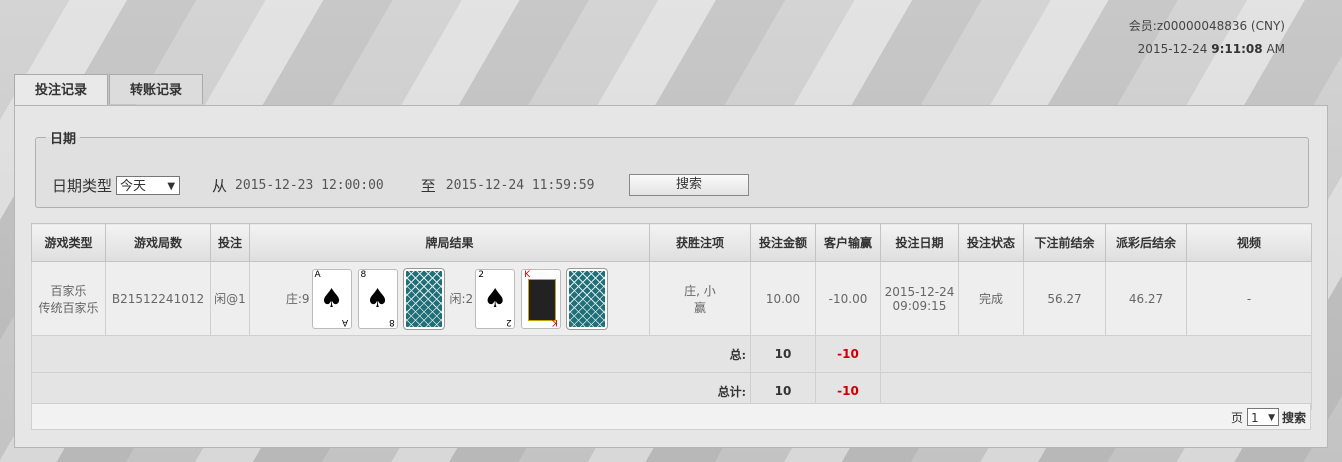  Describe the element at coordinates (699, 307) in the screenshot. I see `winning-line2: 赢` at that location.